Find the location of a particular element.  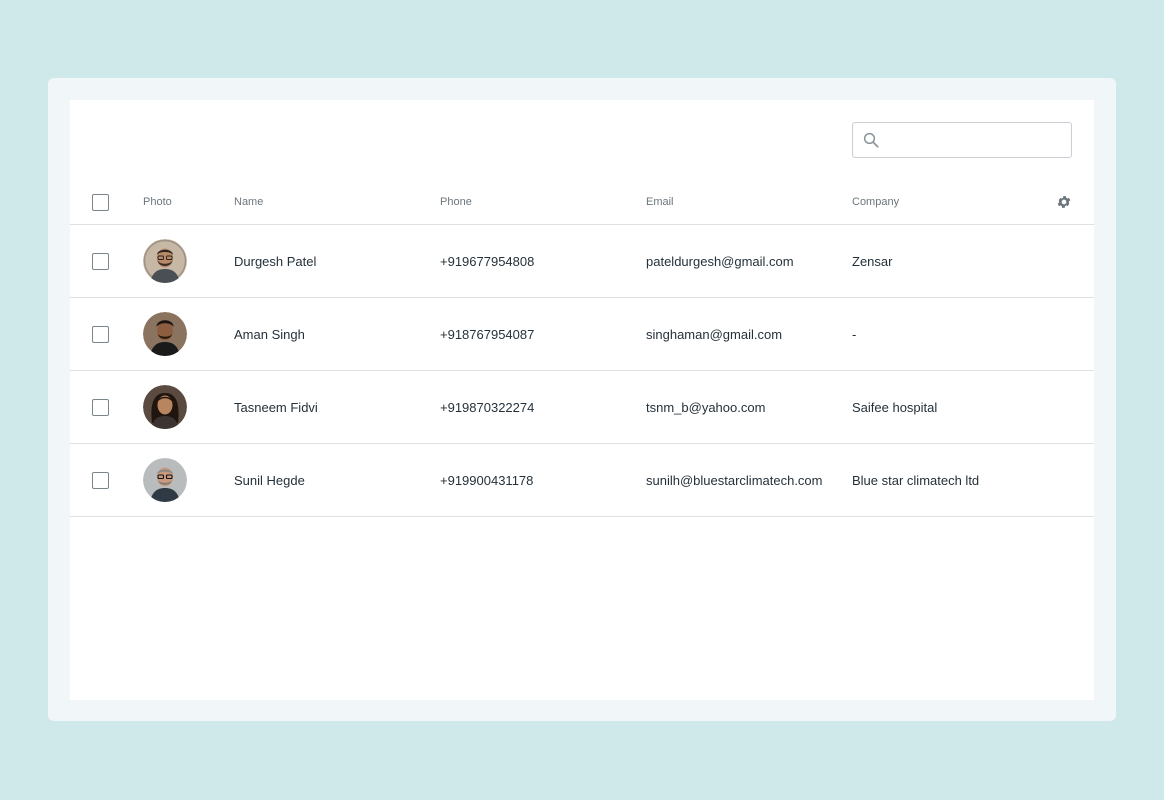

contact-company: Saifee hospital is located at coordinates (895, 407).